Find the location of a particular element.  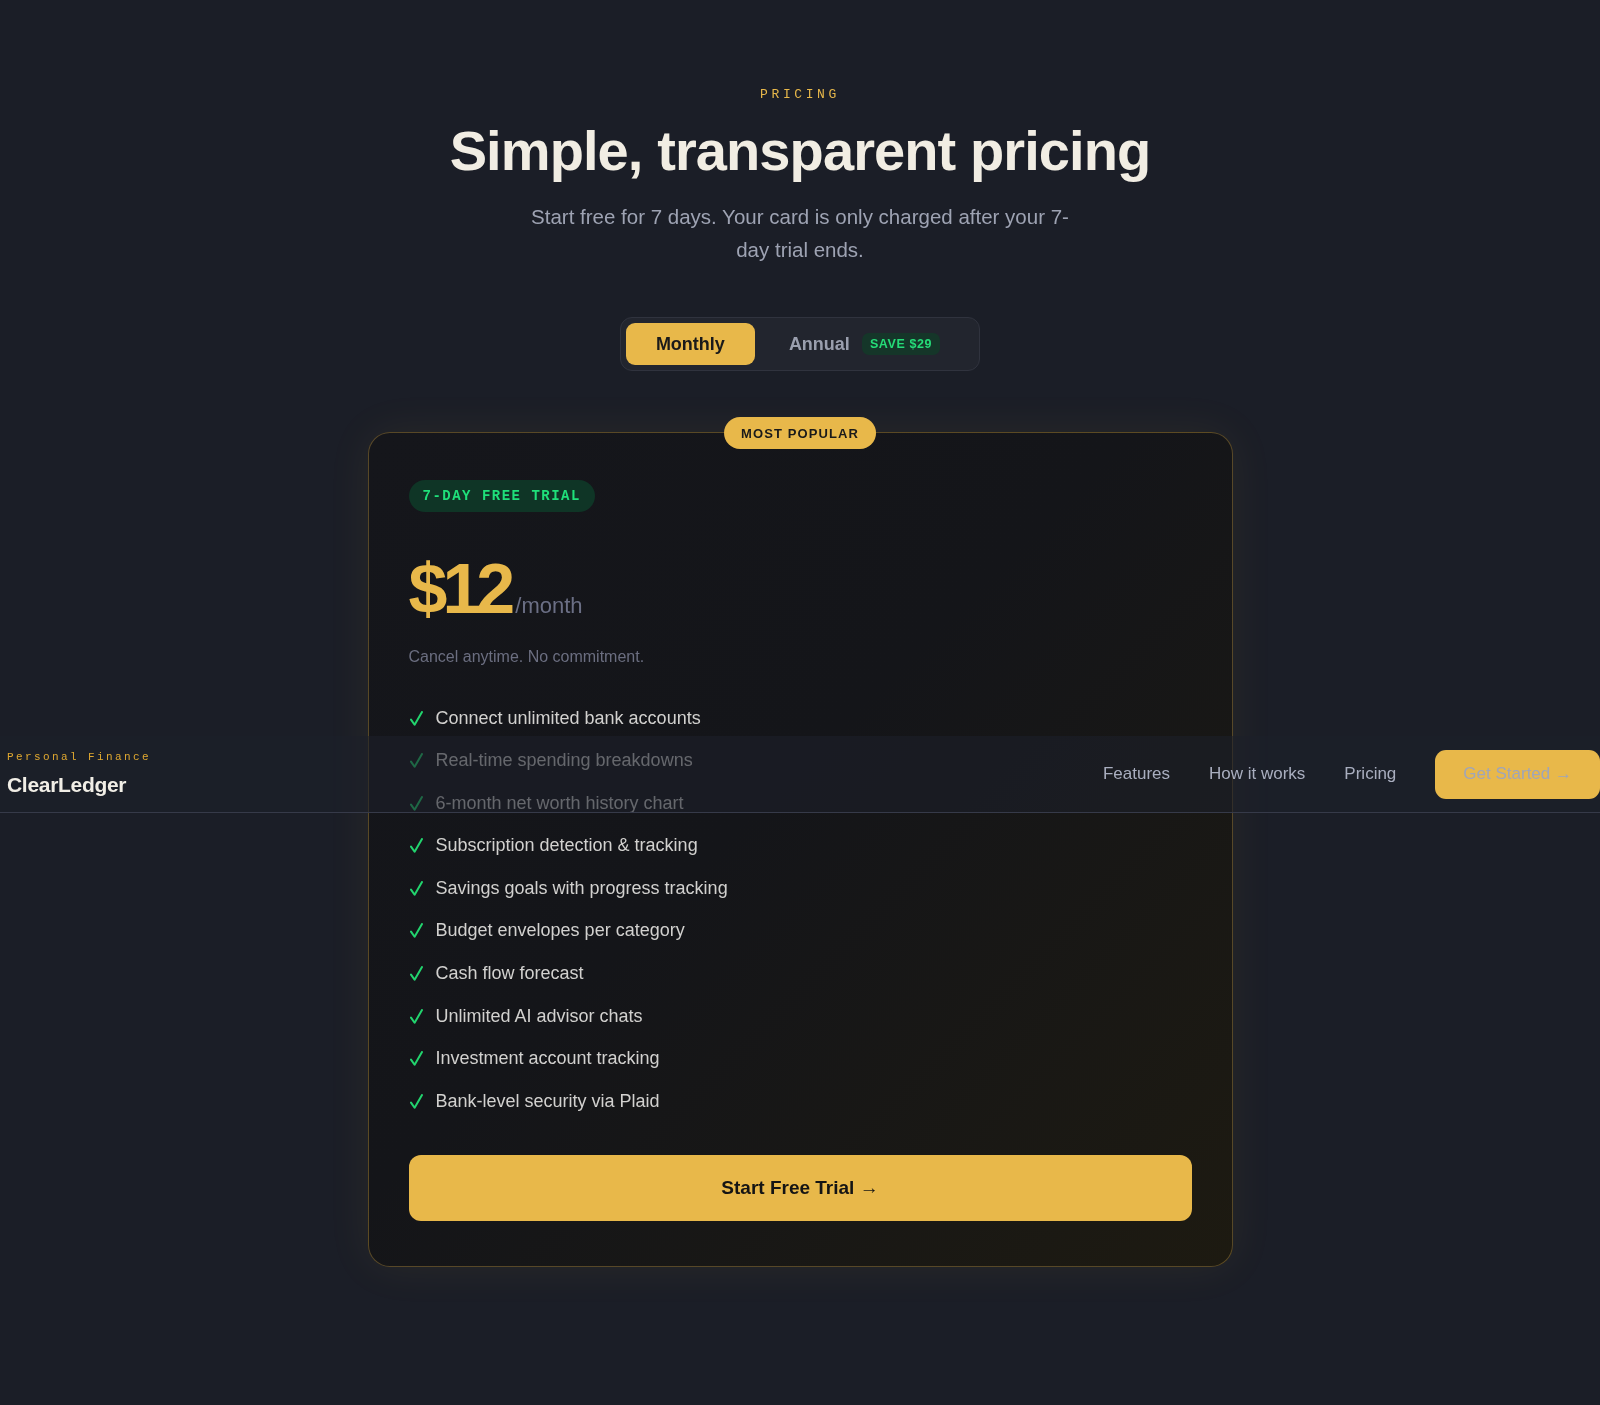

feature-text: Savings goals with progress tracking is located at coordinates (581, 888).